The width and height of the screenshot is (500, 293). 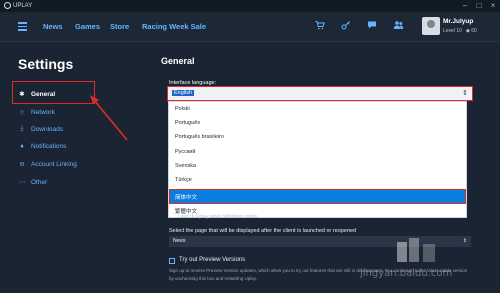 I want to click on more-icon: ⋯, so click(x=22, y=182).